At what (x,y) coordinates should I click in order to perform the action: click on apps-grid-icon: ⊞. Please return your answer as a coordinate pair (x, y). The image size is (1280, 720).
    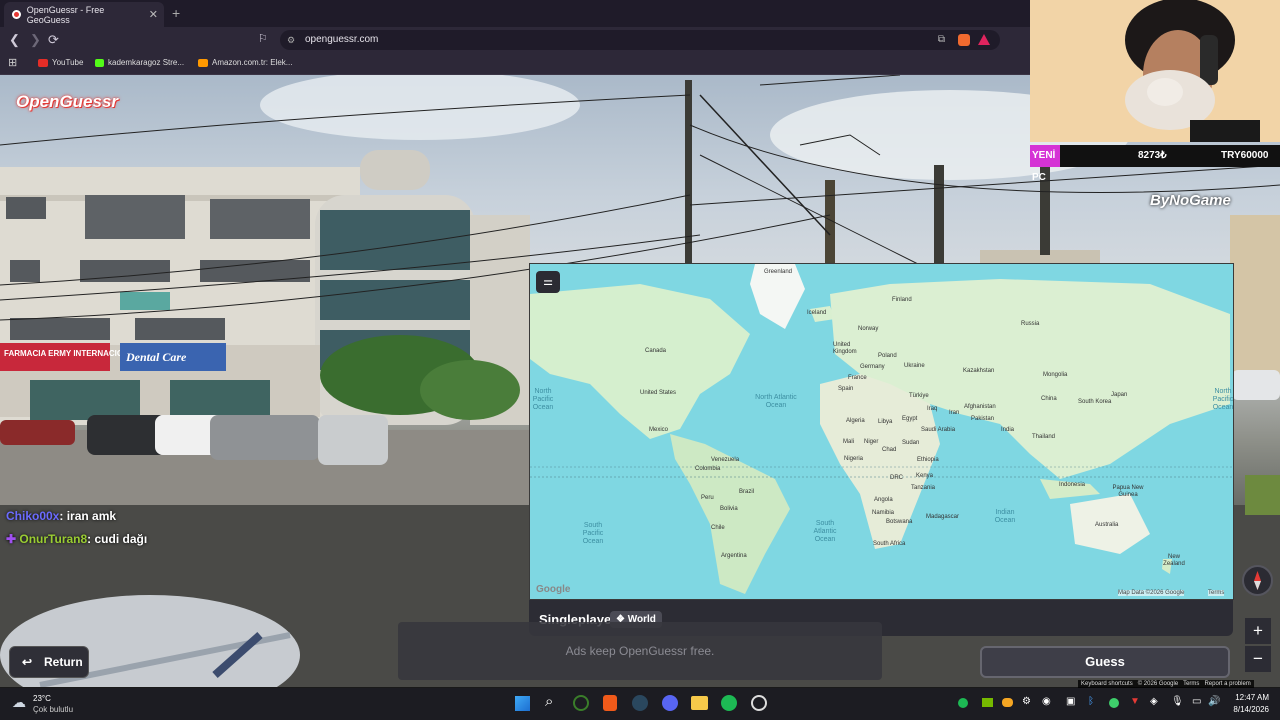
    Looking at the image, I should click on (12, 62).